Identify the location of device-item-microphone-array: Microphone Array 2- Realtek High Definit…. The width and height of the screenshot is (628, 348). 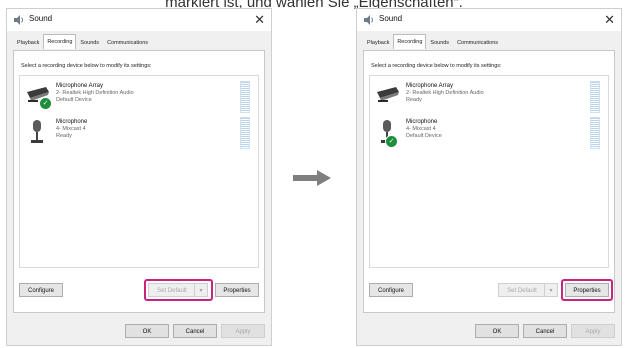
(489, 97).